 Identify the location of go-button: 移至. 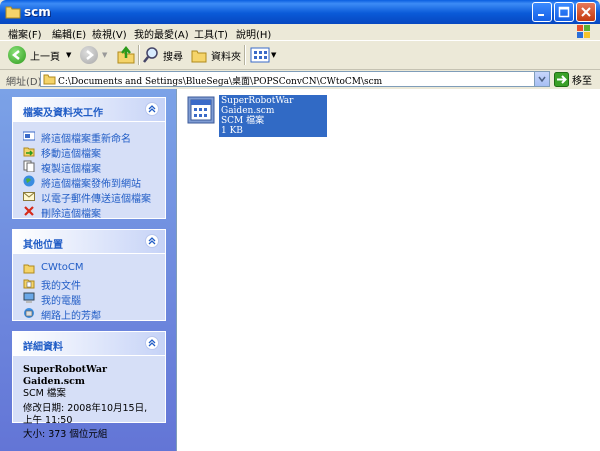
(573, 79).